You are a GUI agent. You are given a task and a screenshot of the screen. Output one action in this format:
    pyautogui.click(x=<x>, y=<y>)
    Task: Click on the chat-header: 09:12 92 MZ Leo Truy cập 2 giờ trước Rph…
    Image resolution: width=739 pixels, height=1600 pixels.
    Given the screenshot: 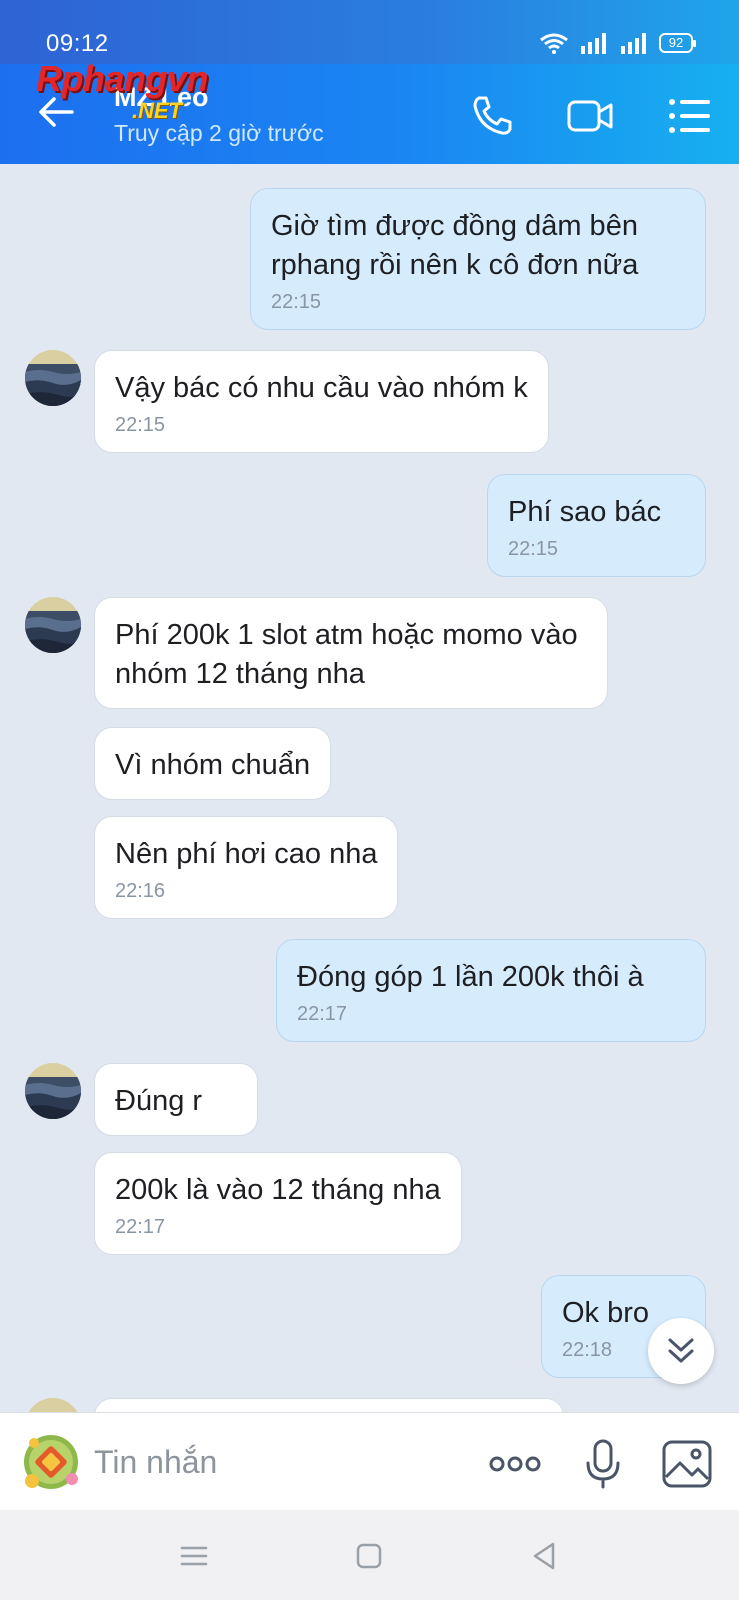 What is the action you would take?
    pyautogui.click(x=369, y=82)
    